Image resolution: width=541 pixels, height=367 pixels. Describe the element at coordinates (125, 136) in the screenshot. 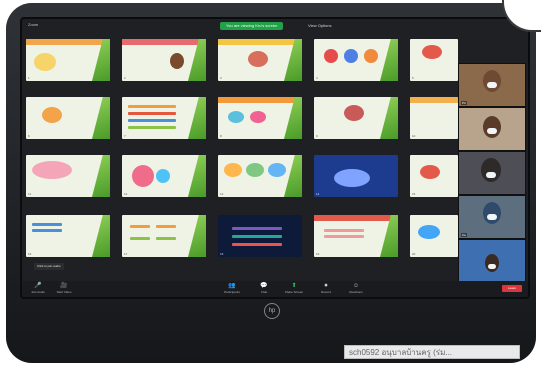

I see `slide-number: 7` at that location.